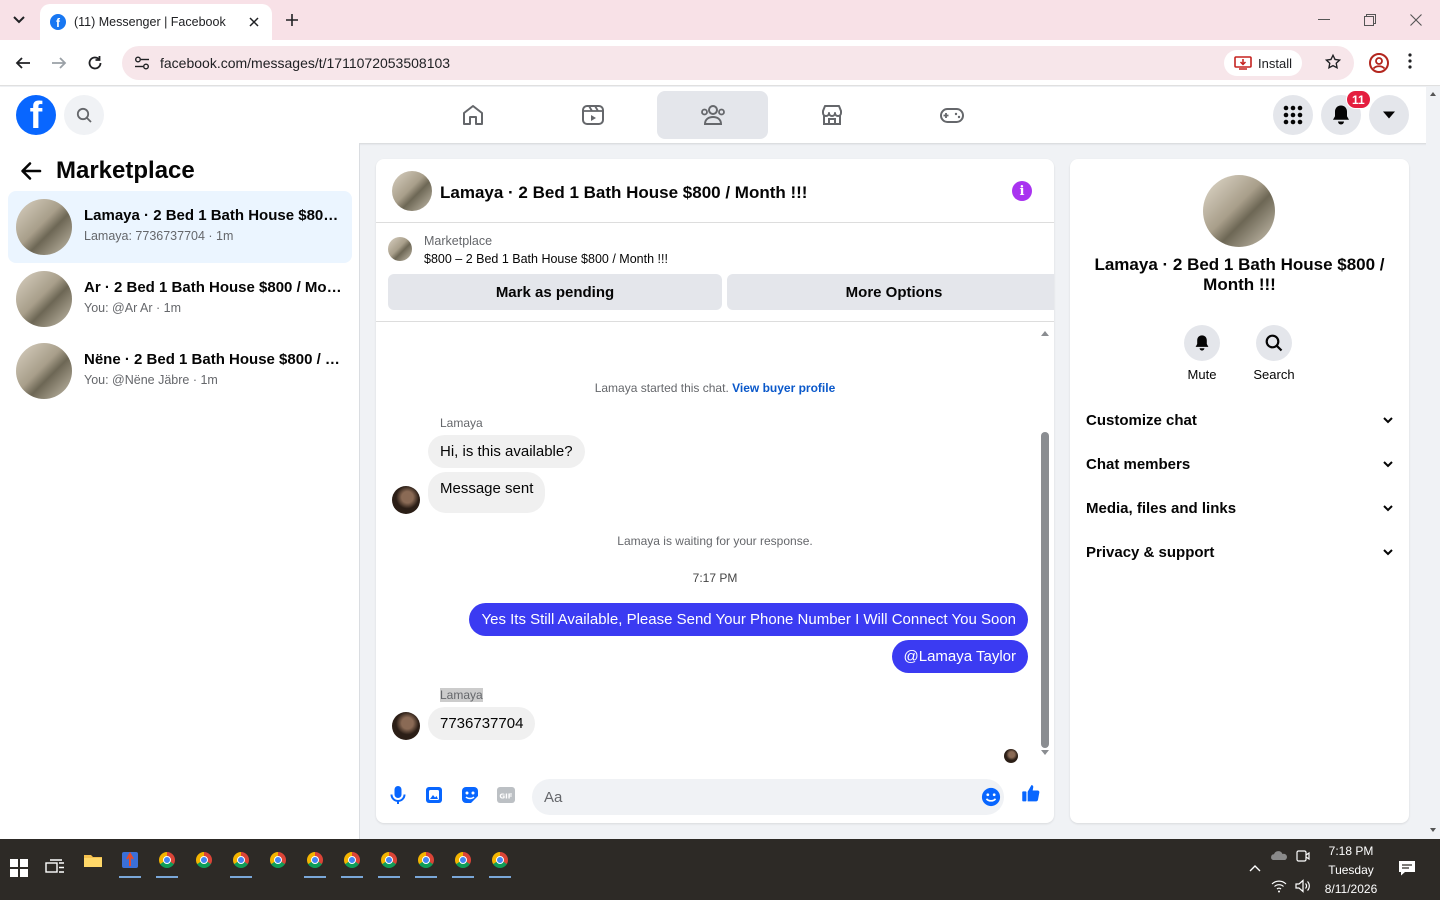 Image resolution: width=1440 pixels, height=900 pixels. I want to click on pinned-app-icon, so click(130, 862).